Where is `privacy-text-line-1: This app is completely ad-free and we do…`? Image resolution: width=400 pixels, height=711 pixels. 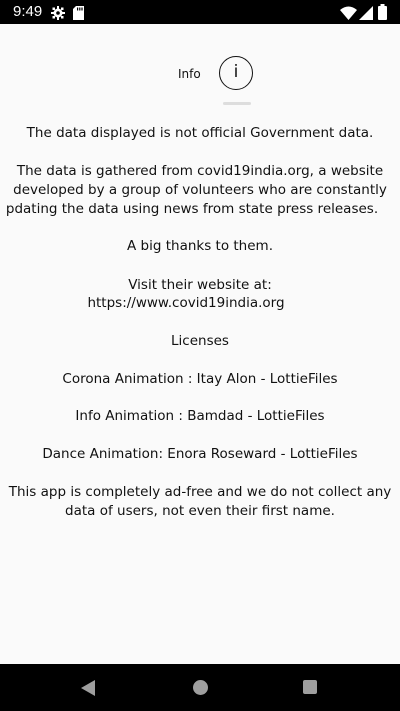 privacy-text-line-1: This app is completely ad-free and we do… is located at coordinates (200, 492).